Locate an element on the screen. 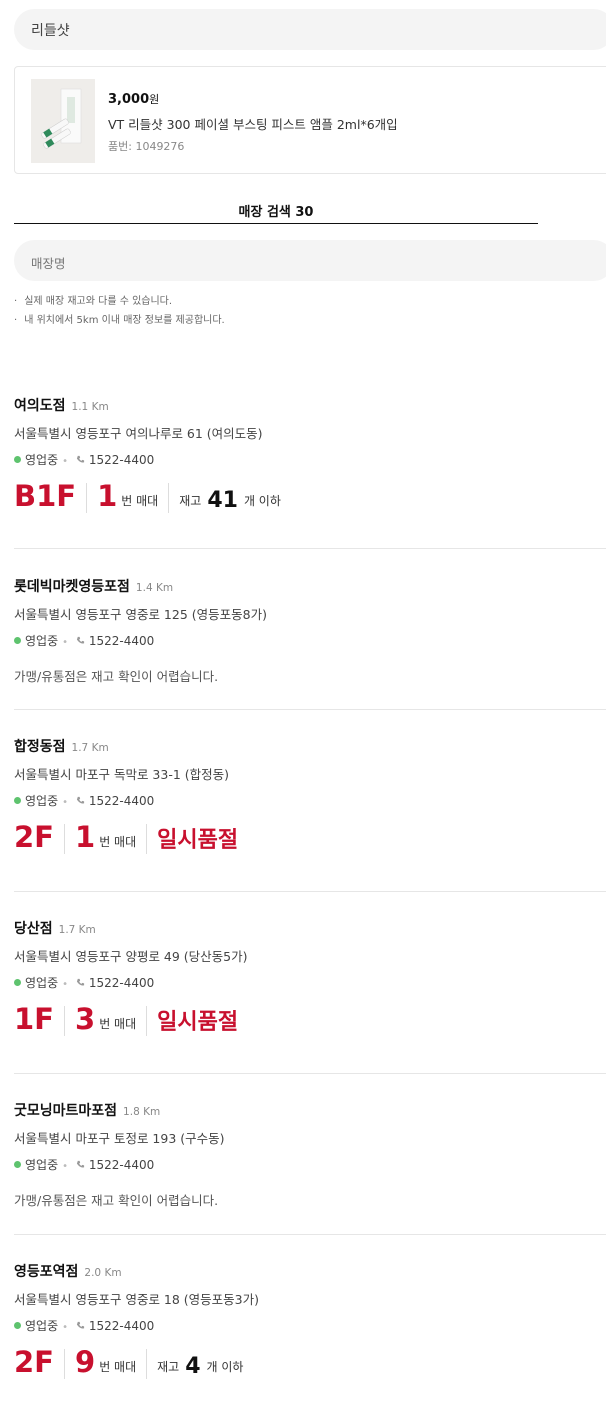  store-address: 서울특별시 영등포구 영중로 18 (영등포동3가) is located at coordinates (137, 1299).